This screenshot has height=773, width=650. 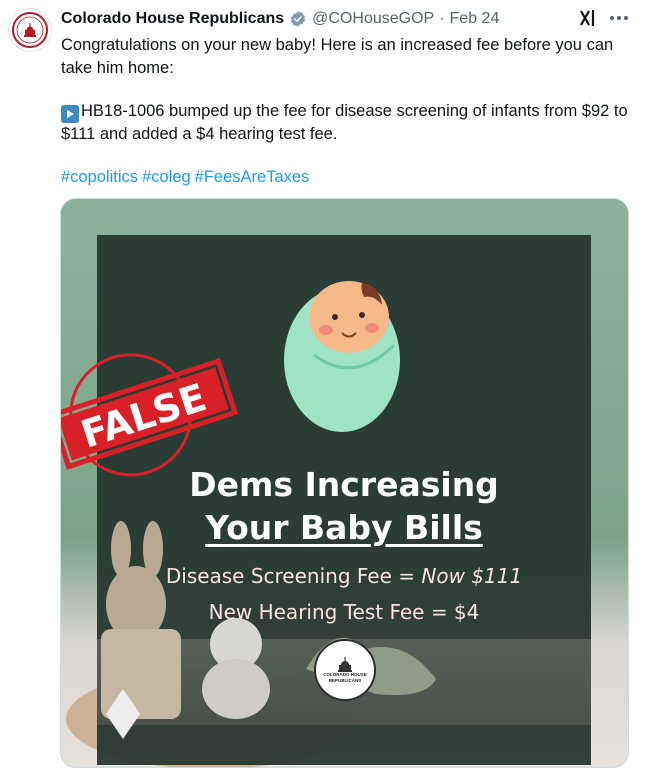 I want to click on capitol-dome-icon, so click(x=345, y=664).